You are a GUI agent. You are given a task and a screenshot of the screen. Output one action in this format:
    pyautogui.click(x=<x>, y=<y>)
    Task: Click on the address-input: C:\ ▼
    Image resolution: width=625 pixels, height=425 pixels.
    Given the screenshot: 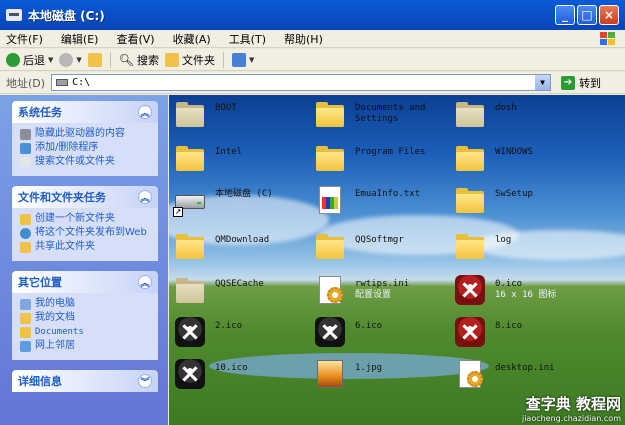 What is the action you would take?
    pyautogui.click(x=301, y=82)
    